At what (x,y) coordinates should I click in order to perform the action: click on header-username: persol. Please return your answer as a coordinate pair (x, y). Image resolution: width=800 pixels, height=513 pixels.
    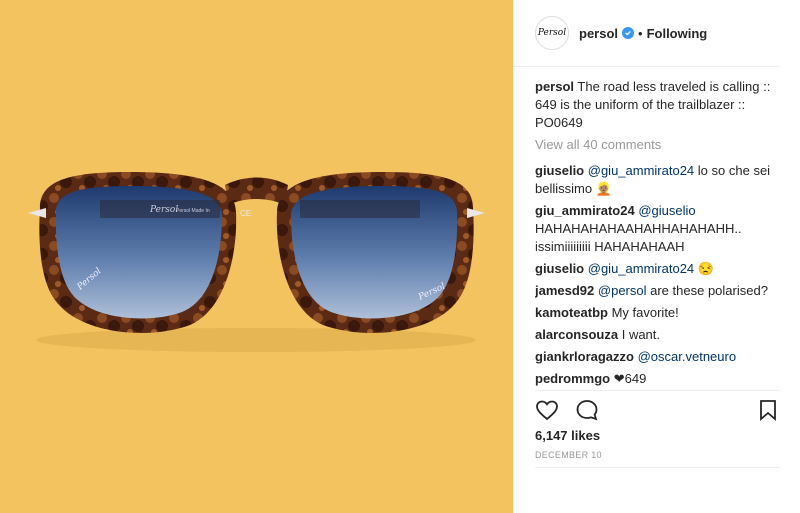
    Looking at the image, I should click on (598, 33).